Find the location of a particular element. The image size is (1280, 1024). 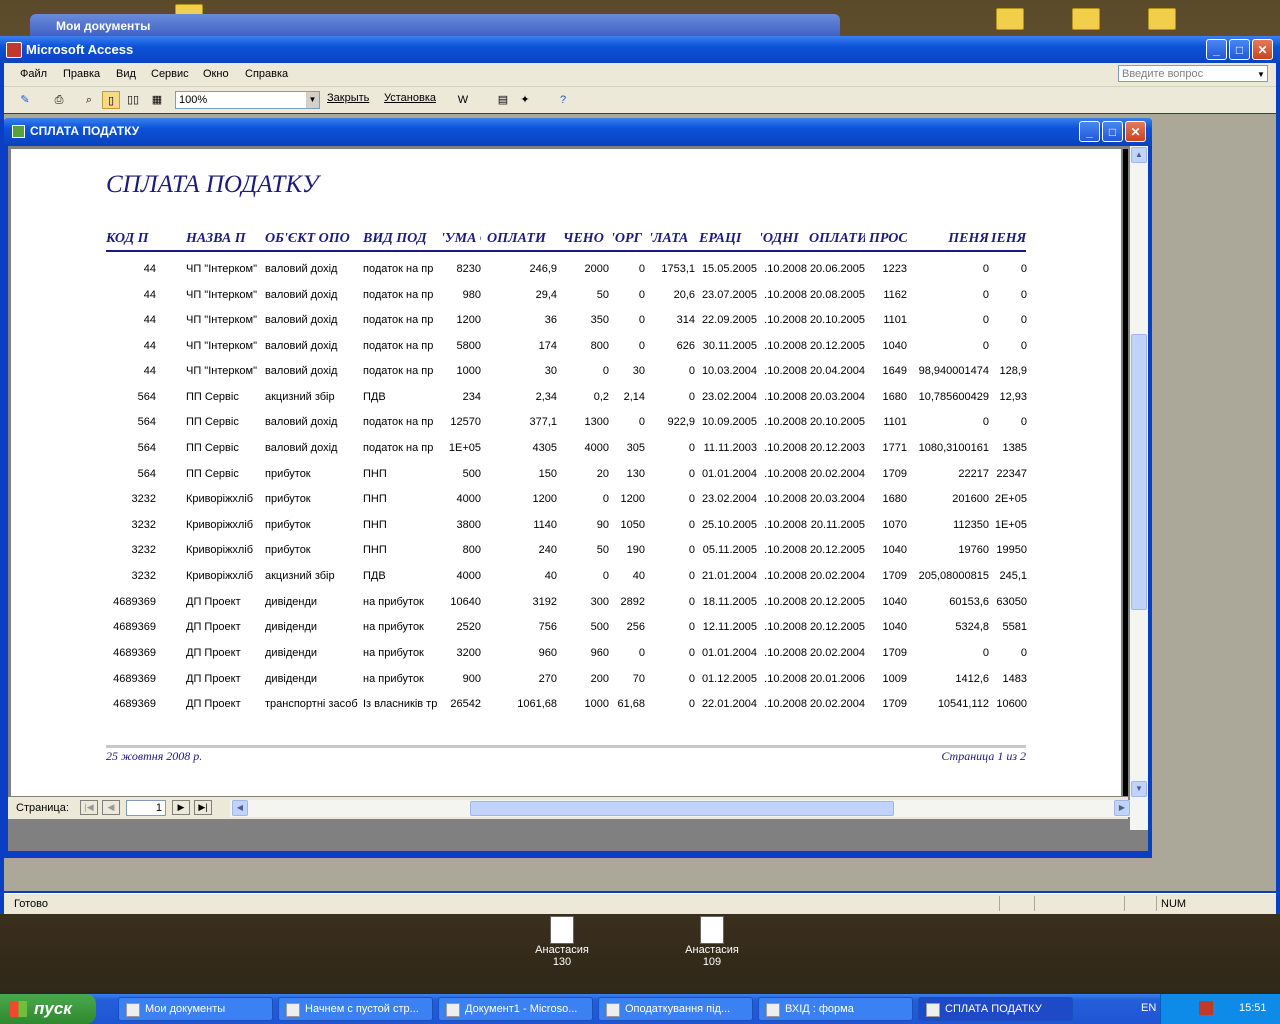

task-form: ВХІД : форма is located at coordinates (835, 1009).